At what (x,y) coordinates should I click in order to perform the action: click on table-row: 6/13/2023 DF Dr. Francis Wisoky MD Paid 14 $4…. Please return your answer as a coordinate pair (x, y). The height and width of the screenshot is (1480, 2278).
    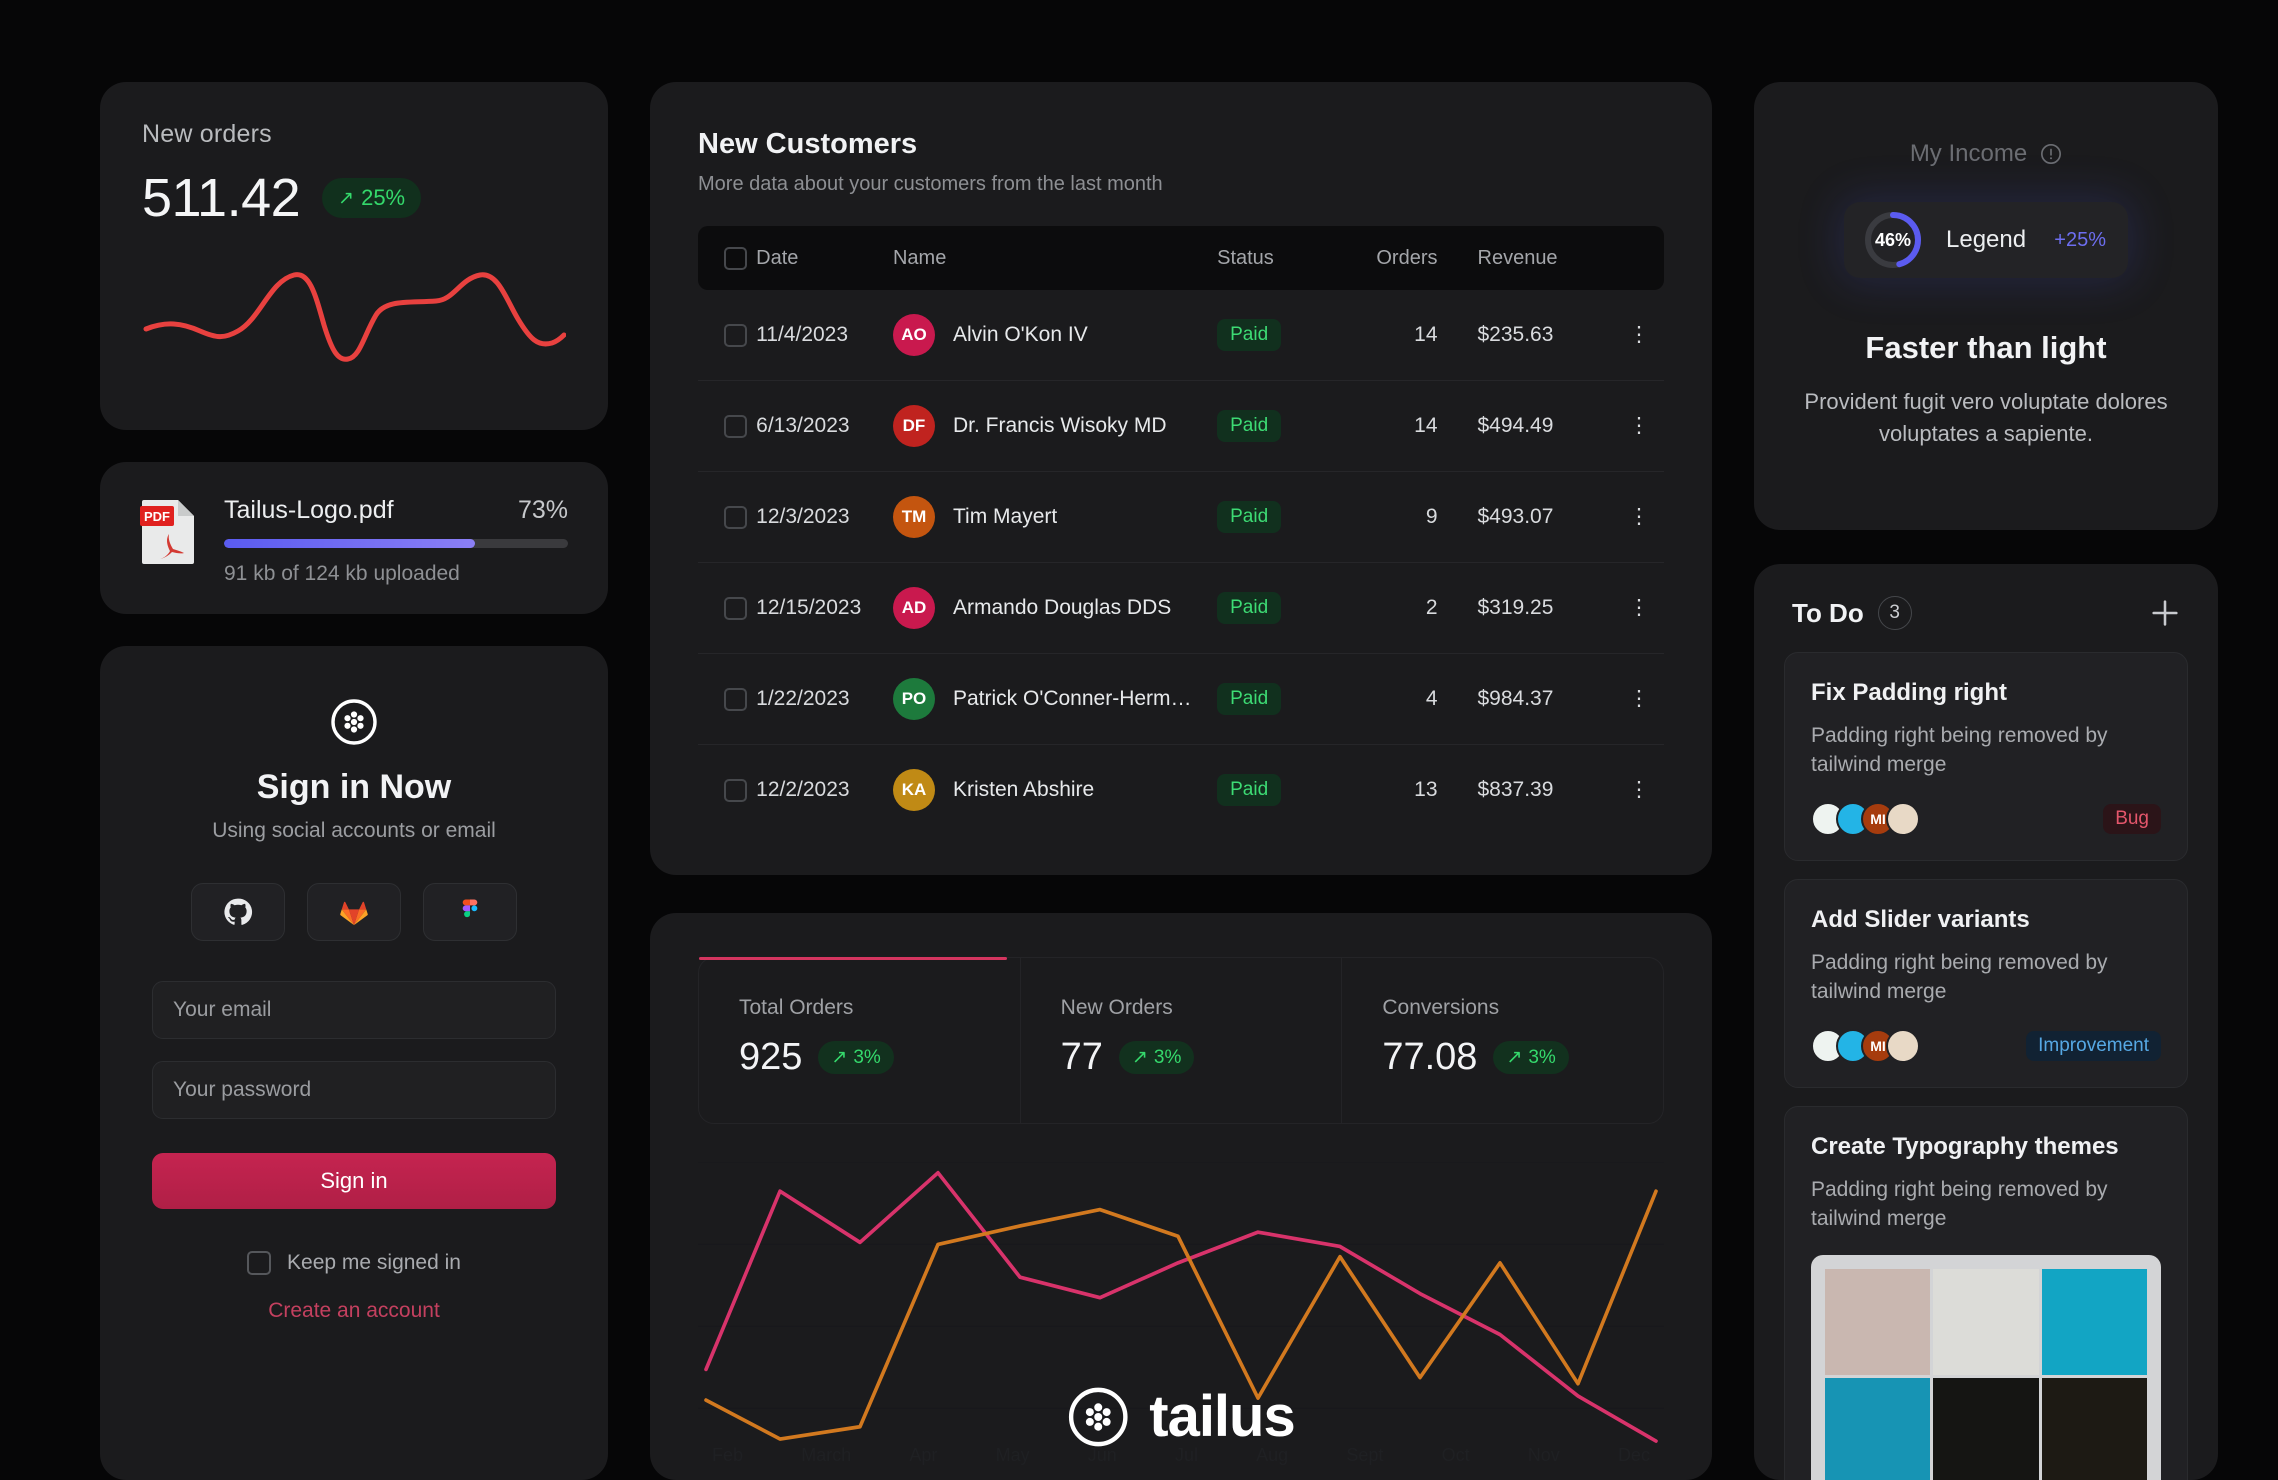
    Looking at the image, I should click on (1181, 426).